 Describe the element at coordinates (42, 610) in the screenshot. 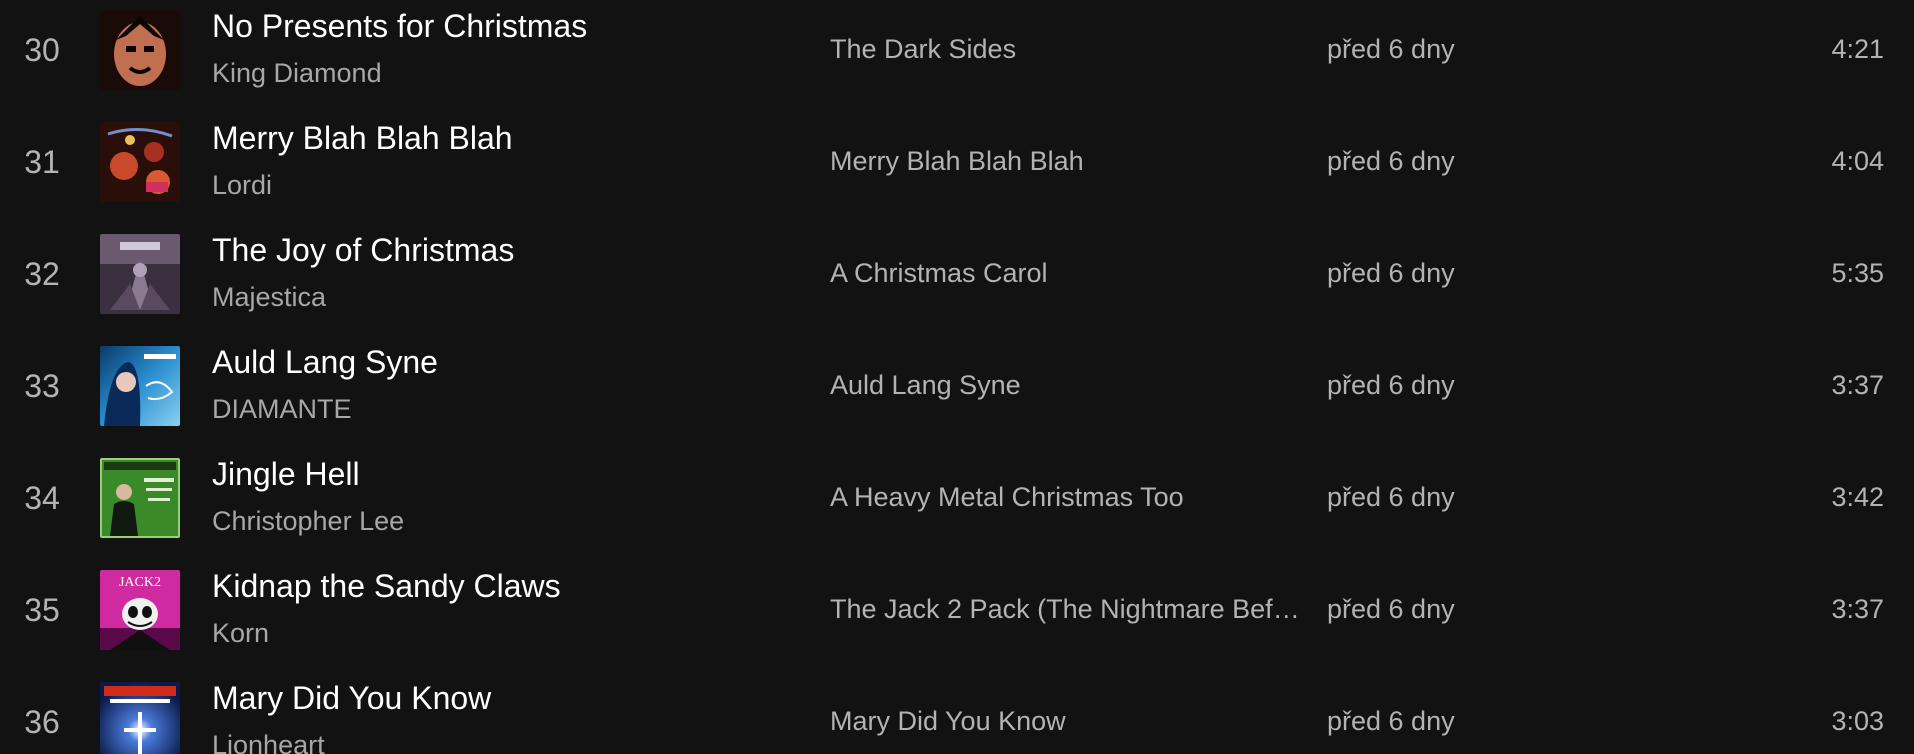

I see `track-number: 35` at that location.